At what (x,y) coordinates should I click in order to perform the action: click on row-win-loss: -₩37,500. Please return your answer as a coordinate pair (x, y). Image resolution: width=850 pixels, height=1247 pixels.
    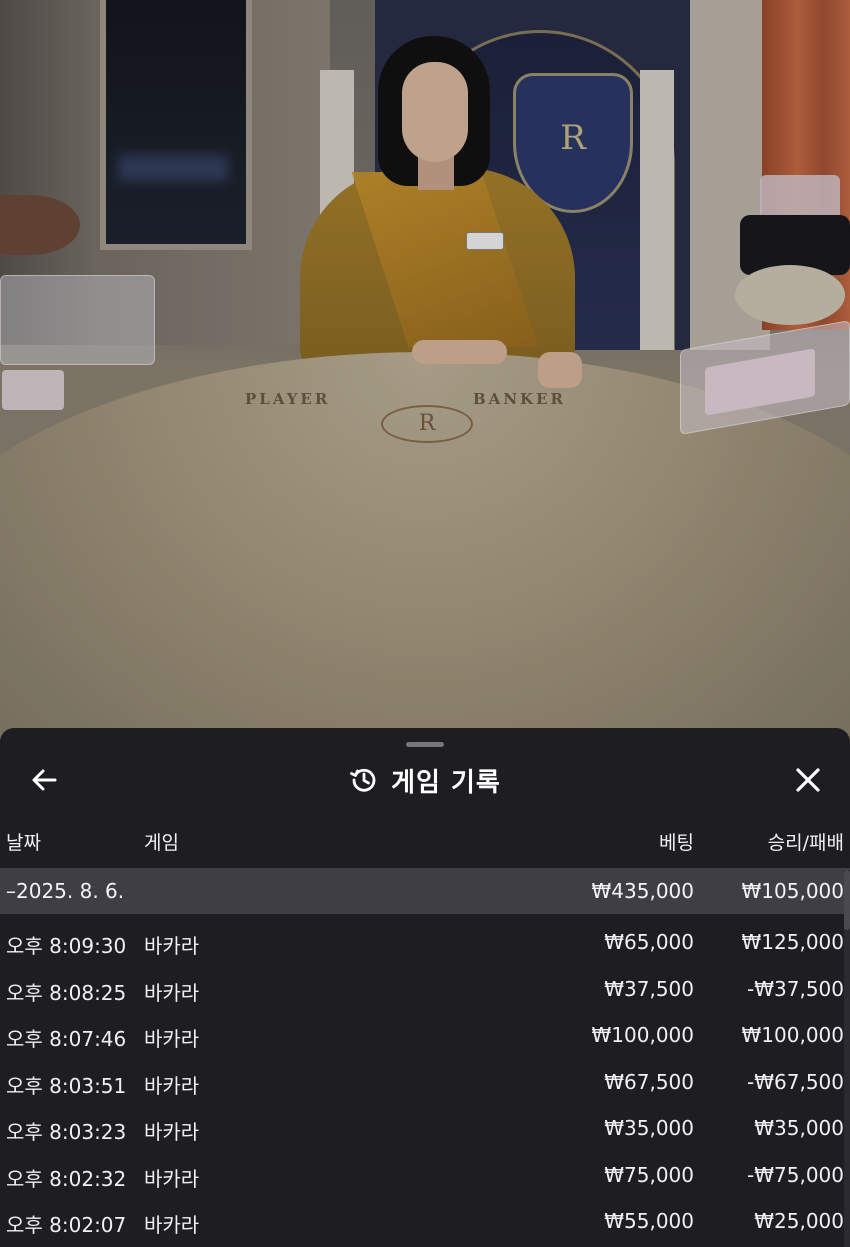
    Looking at the image, I should click on (795, 988).